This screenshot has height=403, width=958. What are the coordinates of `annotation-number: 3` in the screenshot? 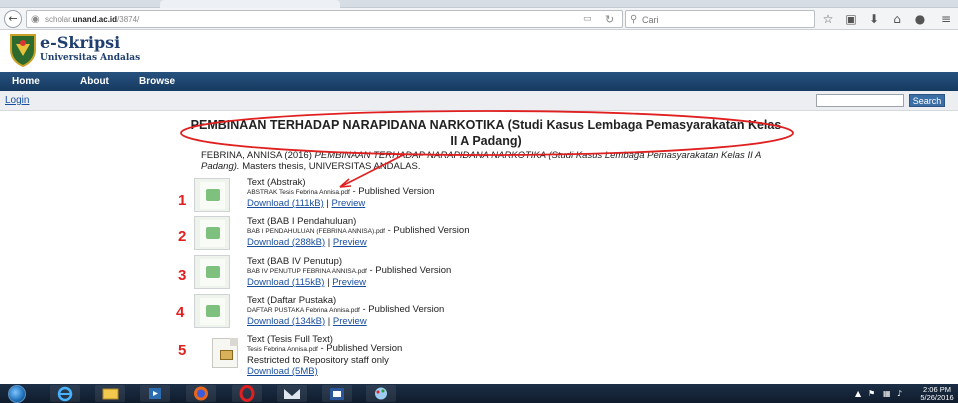 It's located at (182, 275).